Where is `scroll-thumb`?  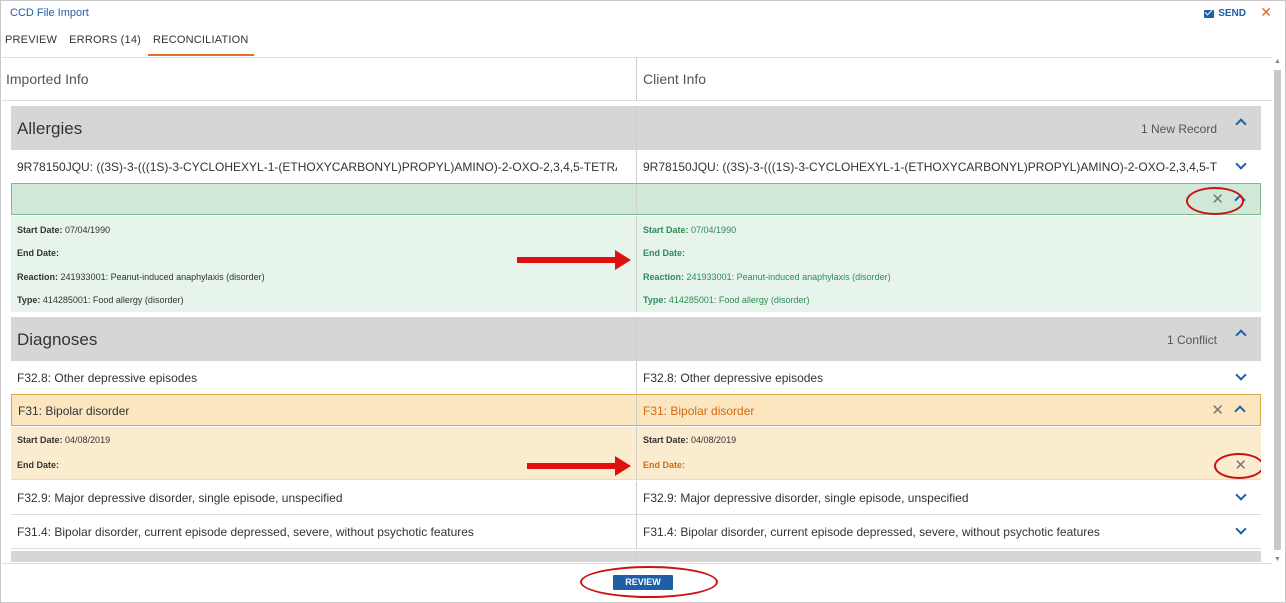 scroll-thumb is located at coordinates (1277, 310).